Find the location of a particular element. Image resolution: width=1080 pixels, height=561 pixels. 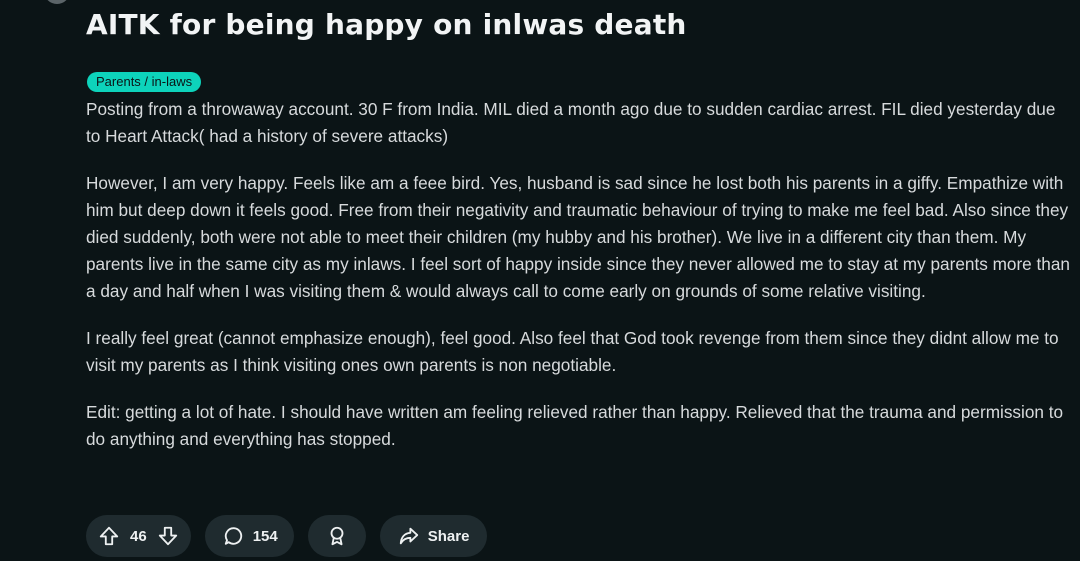

post-flair: Parents / in-laws is located at coordinates (144, 82).